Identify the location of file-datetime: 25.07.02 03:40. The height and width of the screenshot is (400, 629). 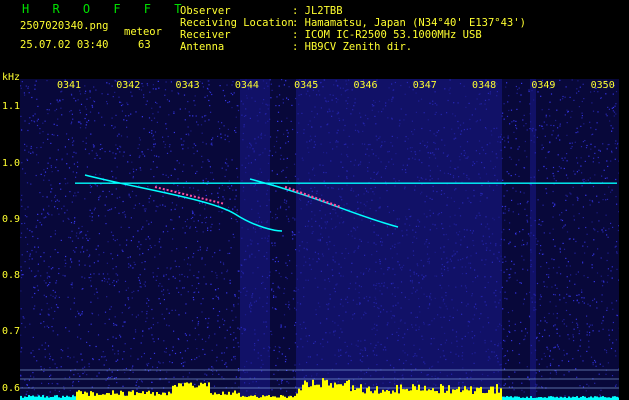
(64, 45).